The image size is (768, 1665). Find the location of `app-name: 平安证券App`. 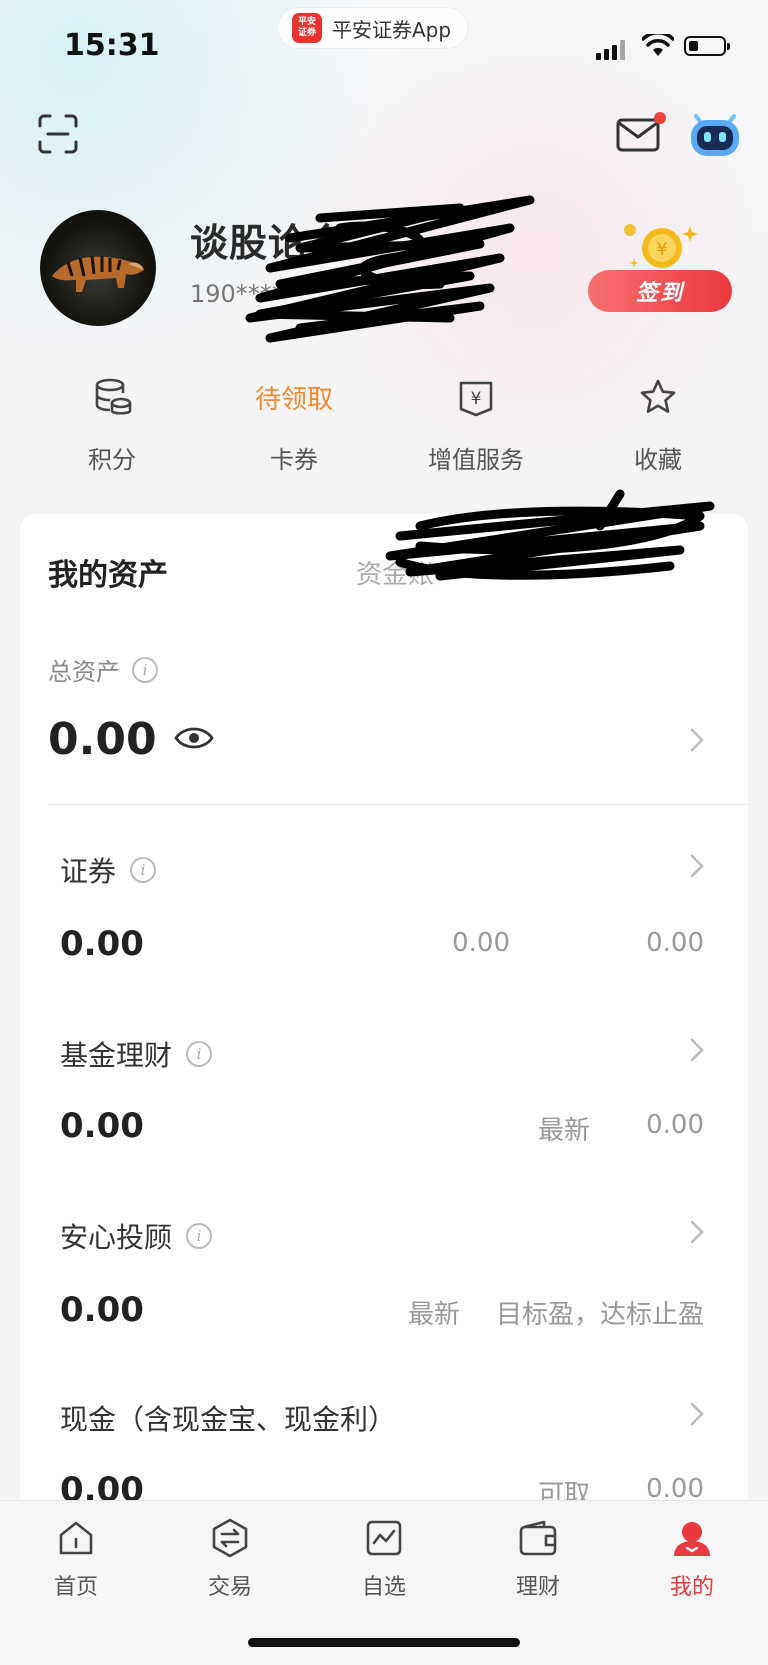

app-name: 平安证券App is located at coordinates (392, 29).